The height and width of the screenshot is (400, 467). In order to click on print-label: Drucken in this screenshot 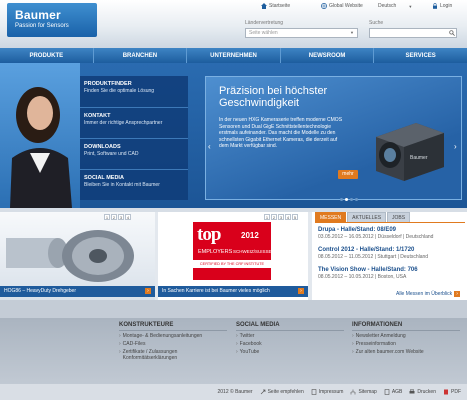, I will do `click(426, 392)`.